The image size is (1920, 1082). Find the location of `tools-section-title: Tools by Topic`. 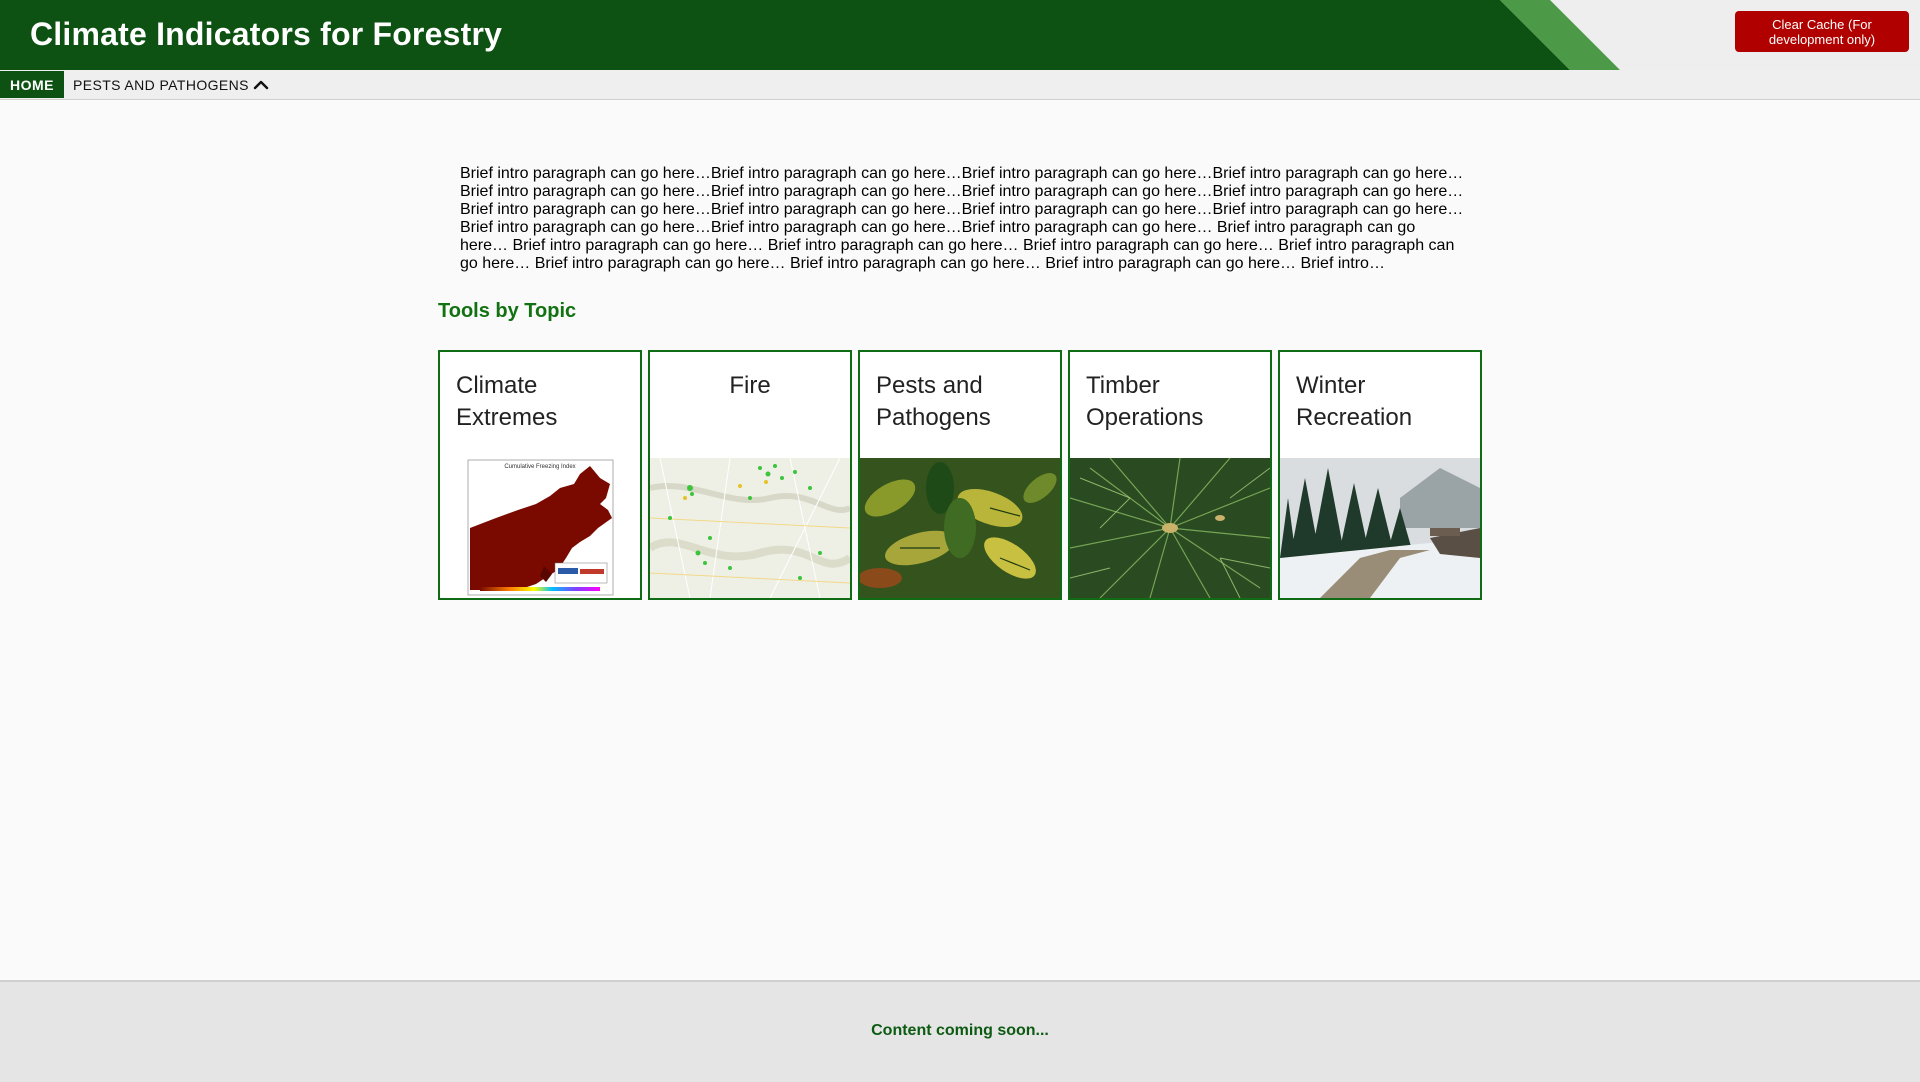

tools-section-title: Tools by Topic is located at coordinates (507, 311).